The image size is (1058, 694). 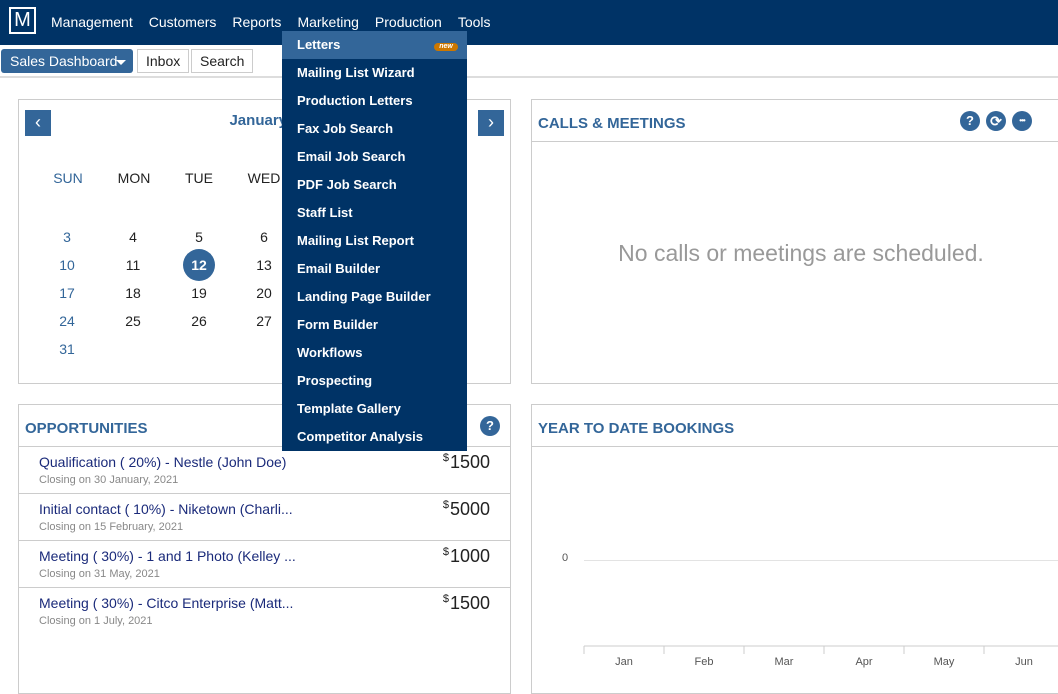 What do you see at coordinates (944, 662) in the screenshot?
I see `x-axis-tick-label: May` at bounding box center [944, 662].